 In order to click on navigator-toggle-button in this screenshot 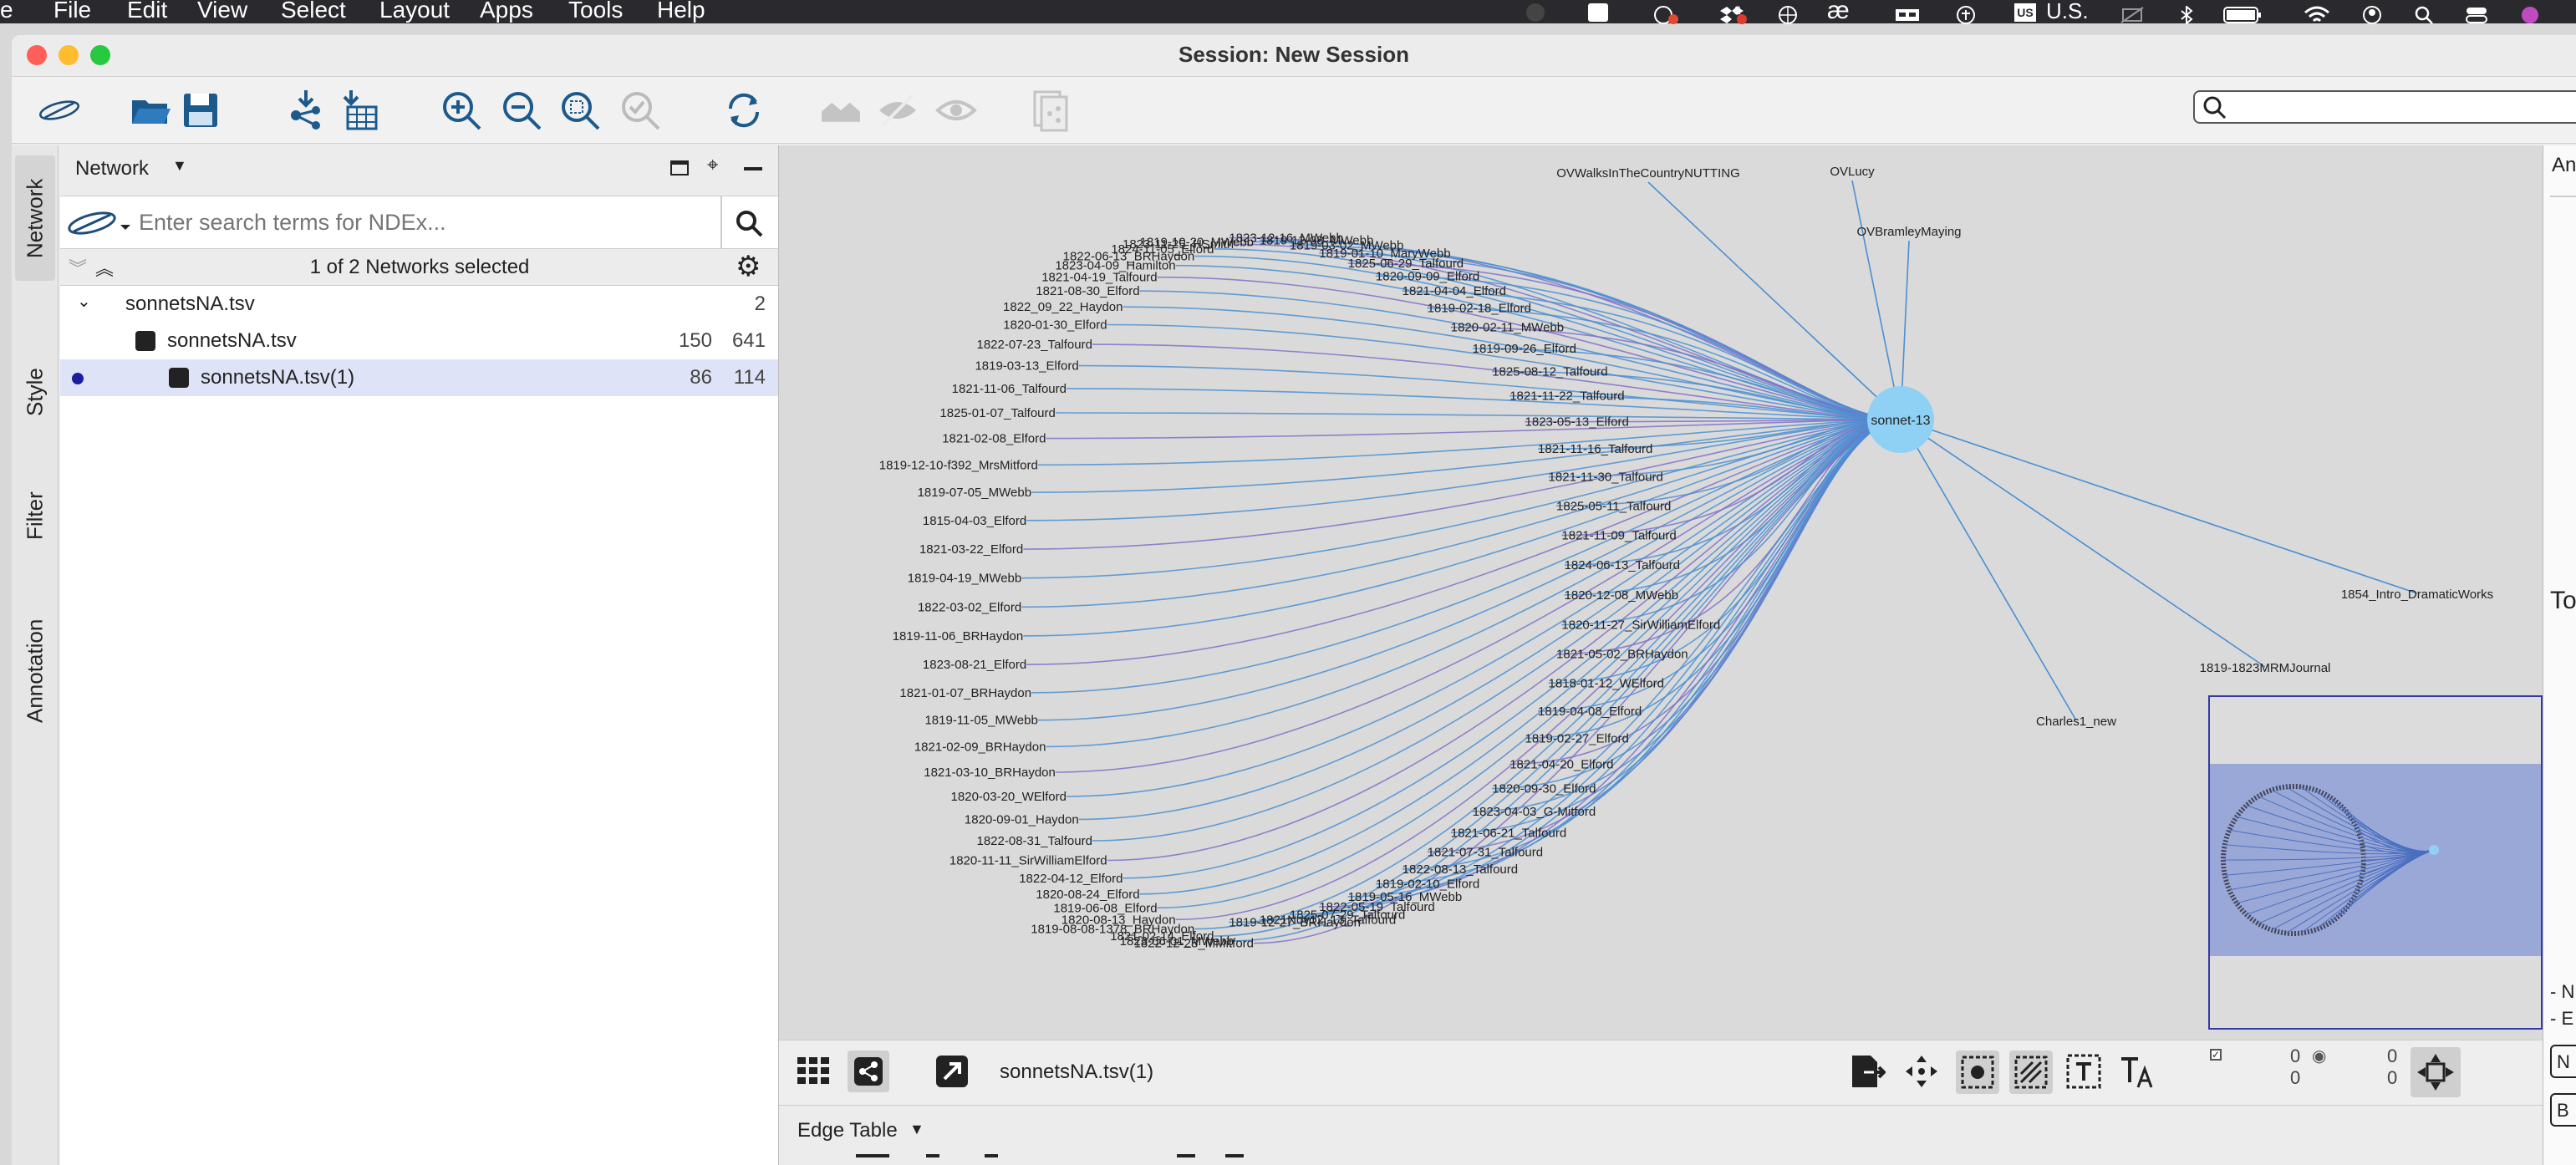, I will do `click(2436, 1072)`.